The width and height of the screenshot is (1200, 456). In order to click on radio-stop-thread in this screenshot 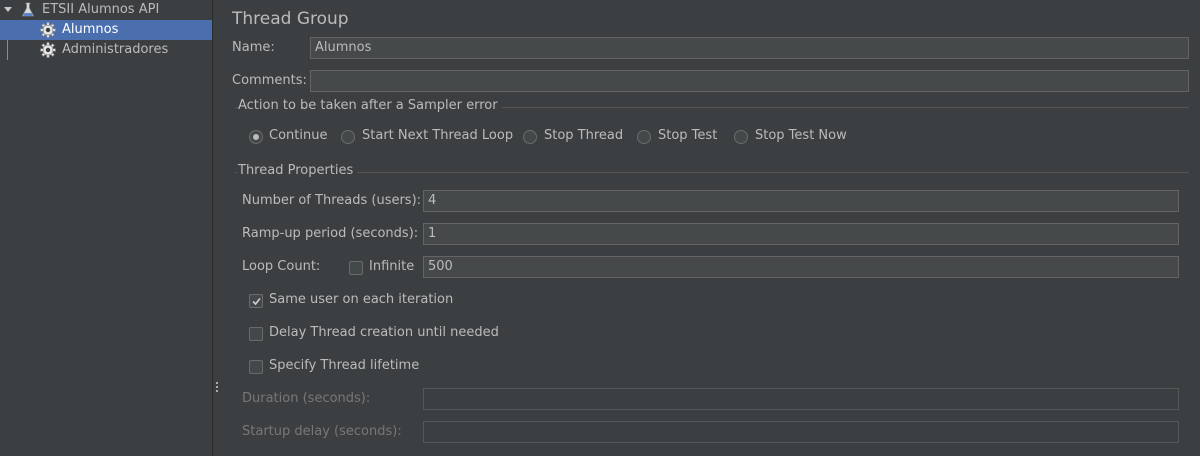, I will do `click(530, 137)`.